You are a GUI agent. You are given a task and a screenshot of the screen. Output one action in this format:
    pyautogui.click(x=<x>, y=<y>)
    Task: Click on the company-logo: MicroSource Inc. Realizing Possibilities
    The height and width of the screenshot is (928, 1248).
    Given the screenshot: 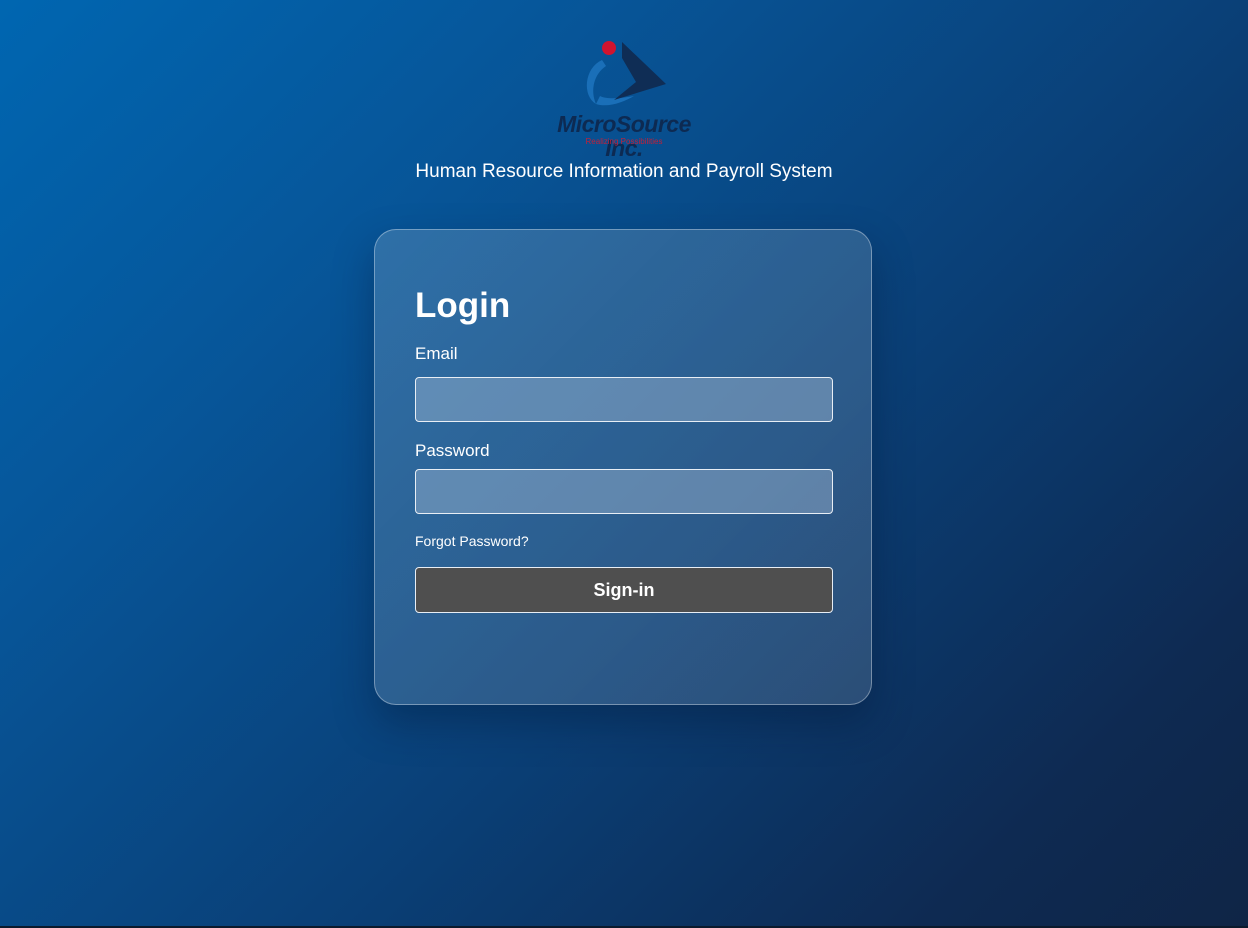 What is the action you would take?
    pyautogui.click(x=624, y=99)
    